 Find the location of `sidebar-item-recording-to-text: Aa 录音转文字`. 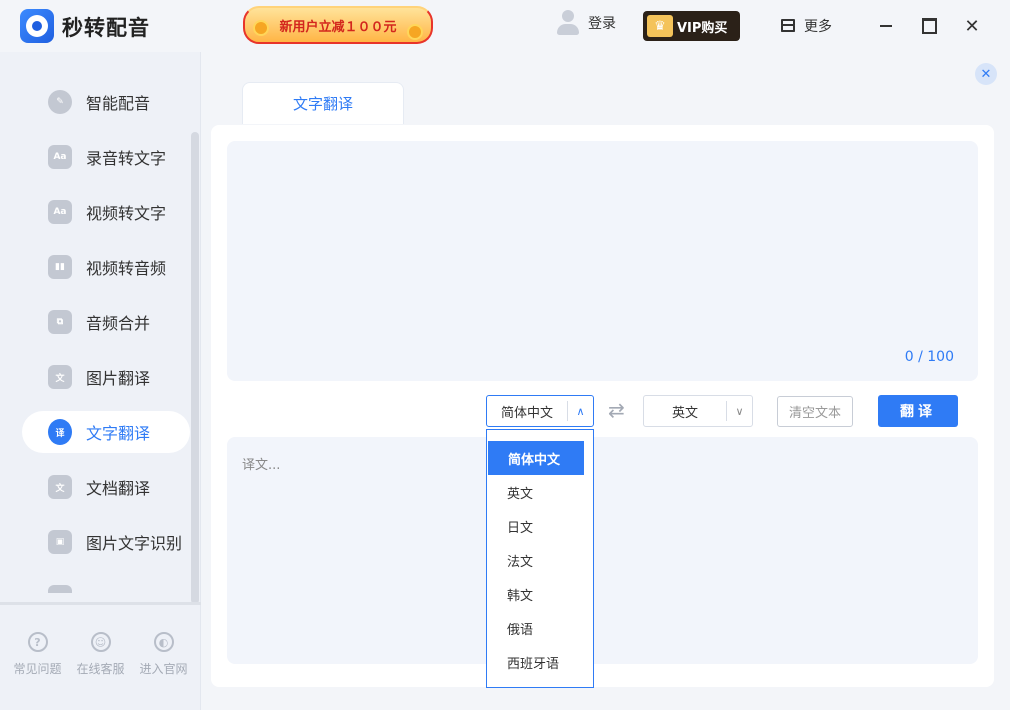

sidebar-item-recording-to-text: Aa 录音转文字 is located at coordinates (106, 157).